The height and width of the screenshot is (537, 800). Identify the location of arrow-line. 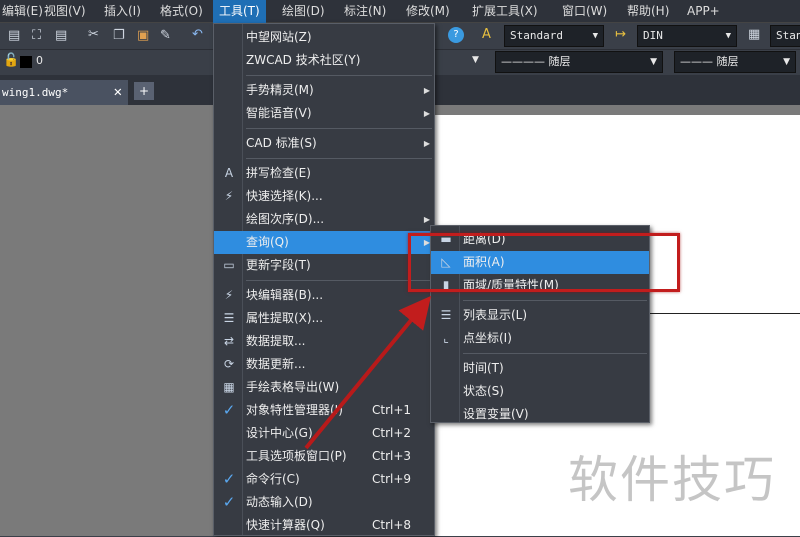
(368, 372).